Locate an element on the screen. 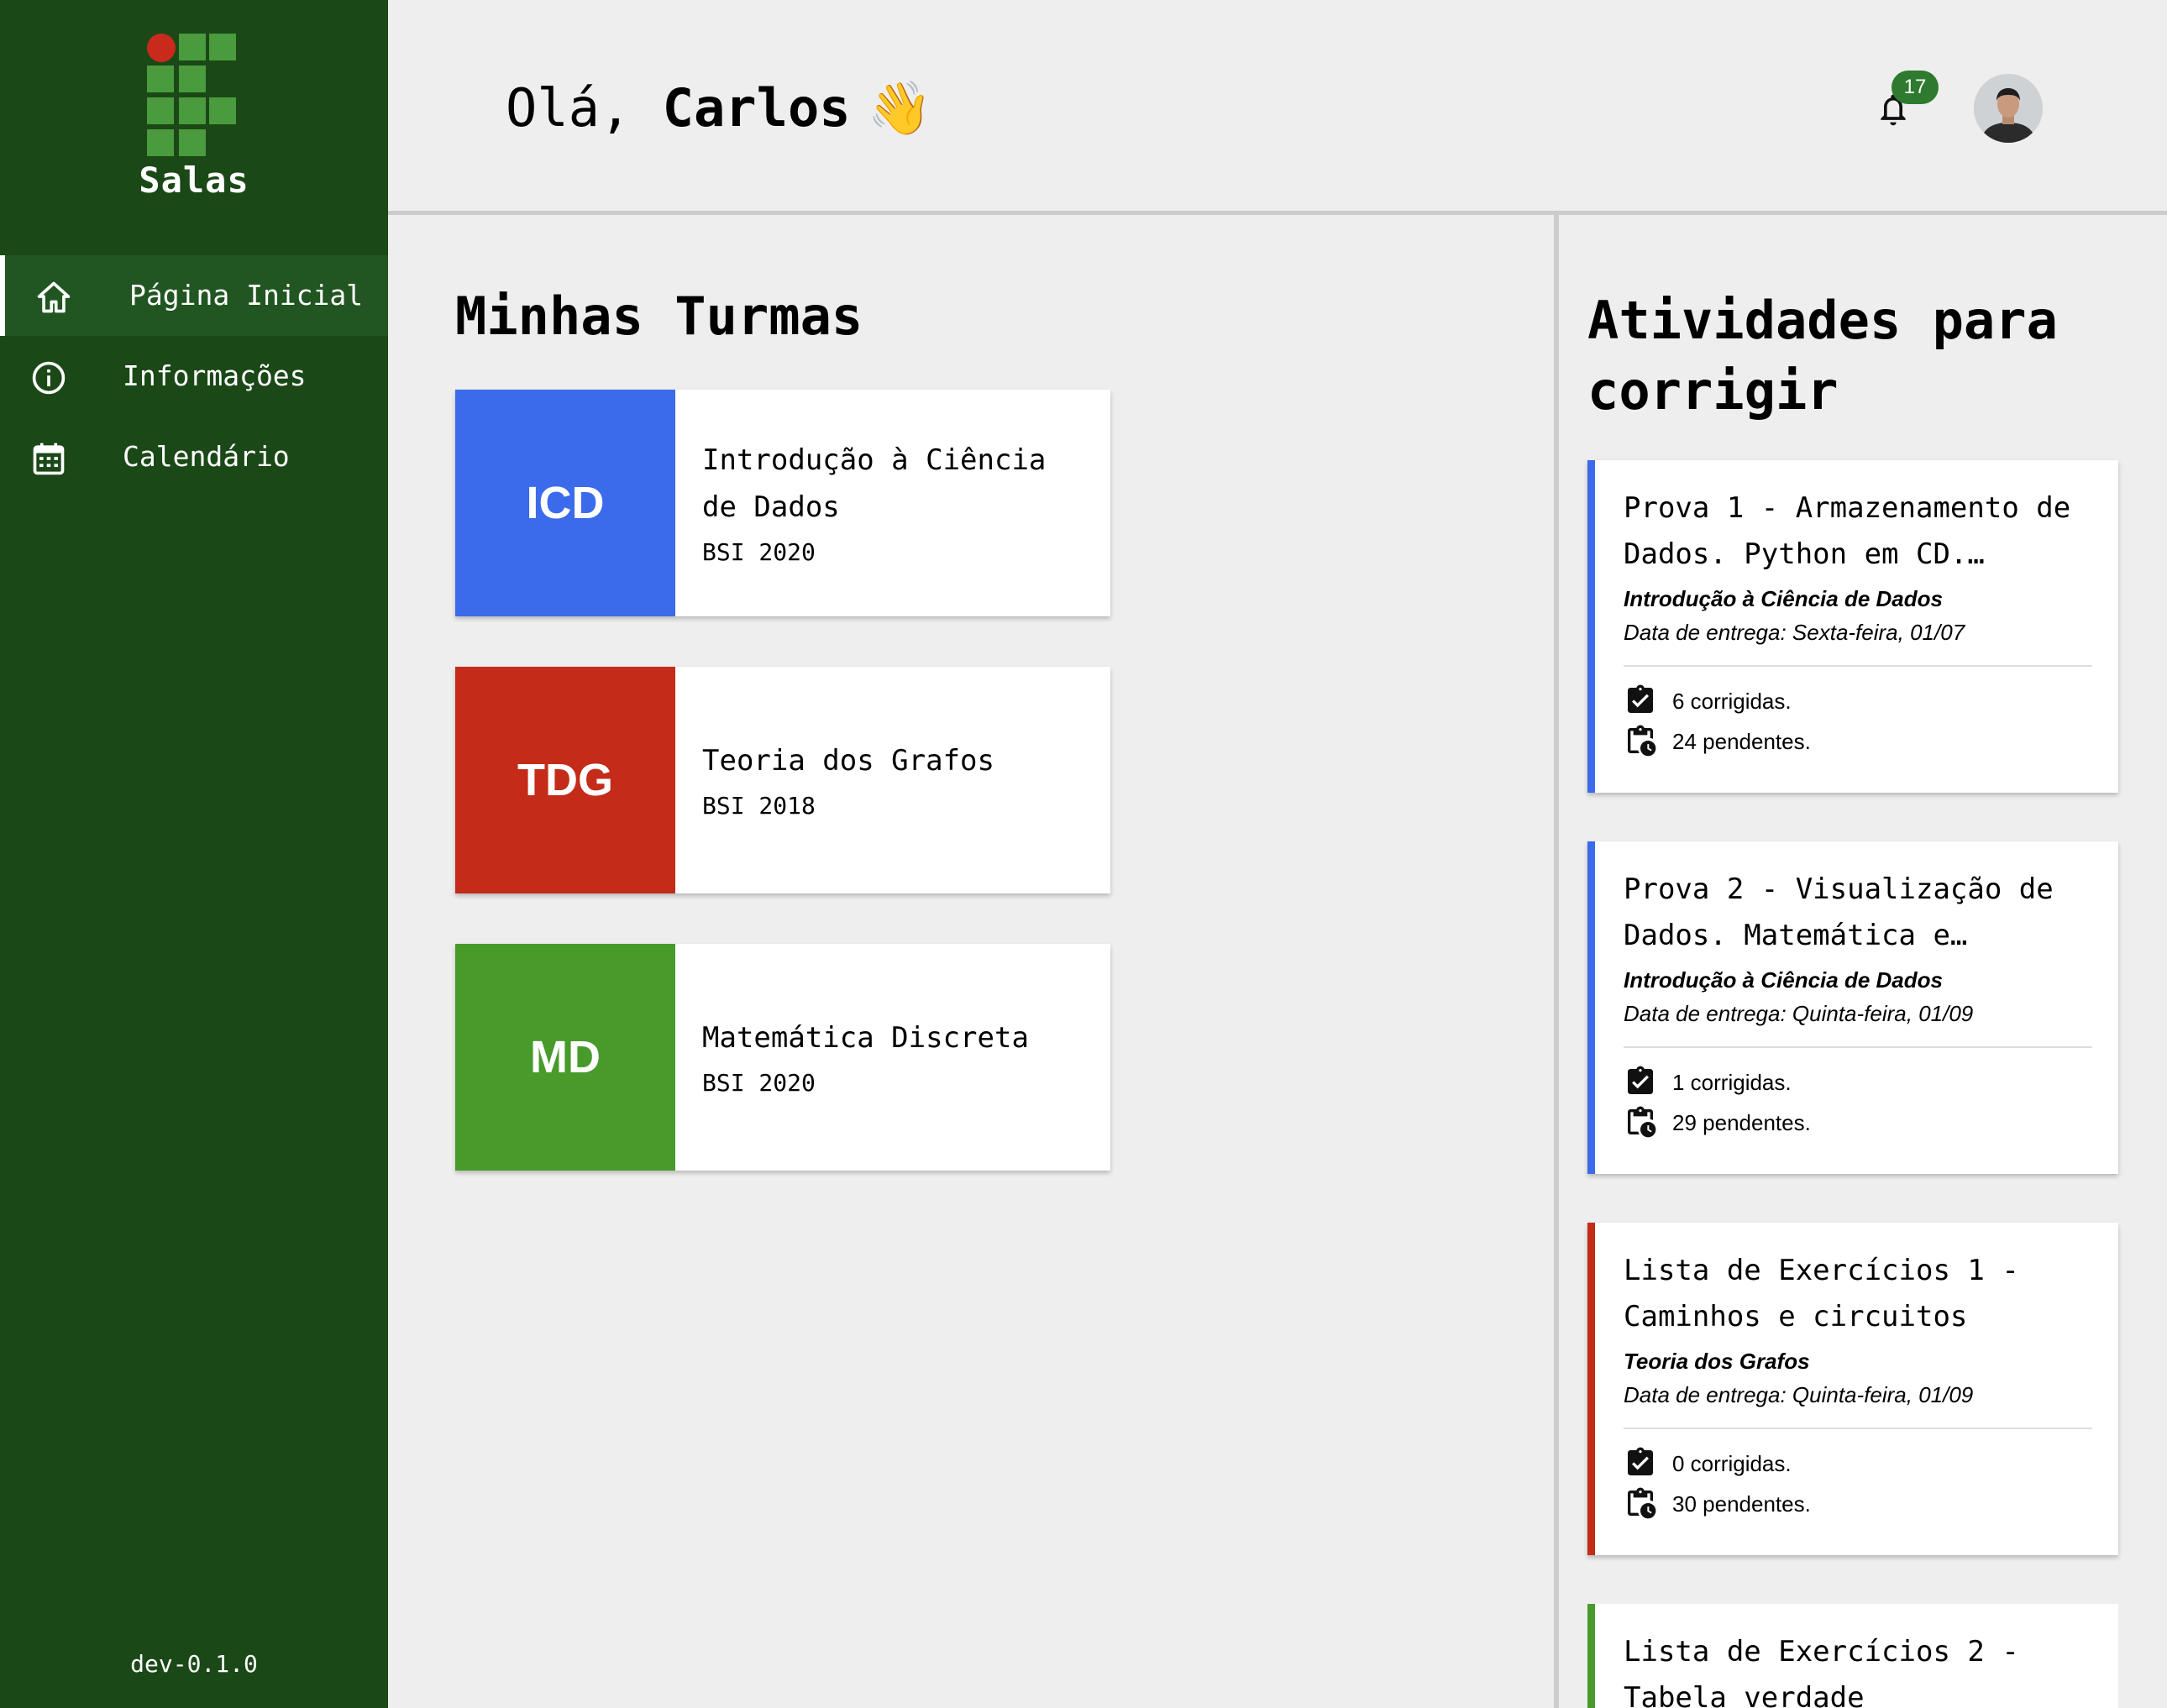  nav-calendario: Calendário is located at coordinates (194, 457).